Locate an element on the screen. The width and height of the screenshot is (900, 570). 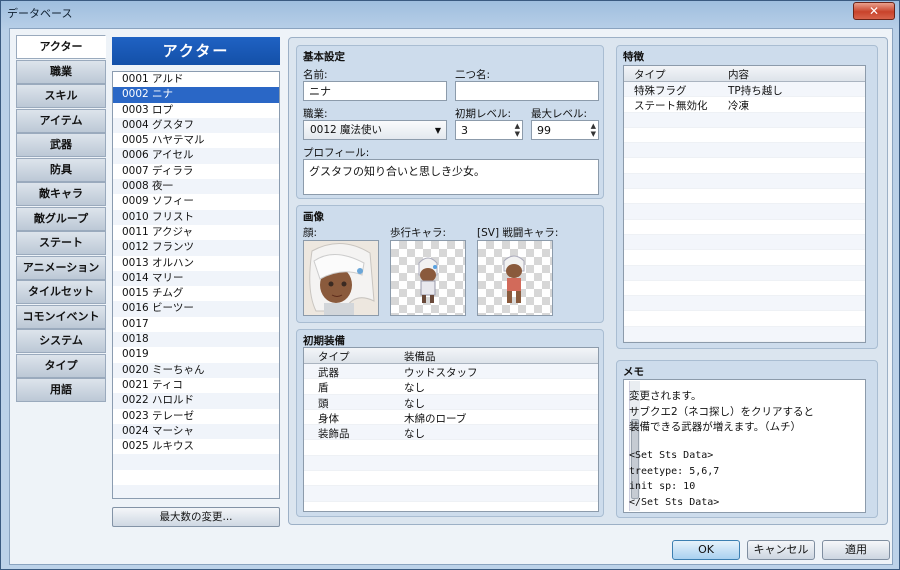
actor-list-item: 0010 フリスト is located at coordinates (196, 217).